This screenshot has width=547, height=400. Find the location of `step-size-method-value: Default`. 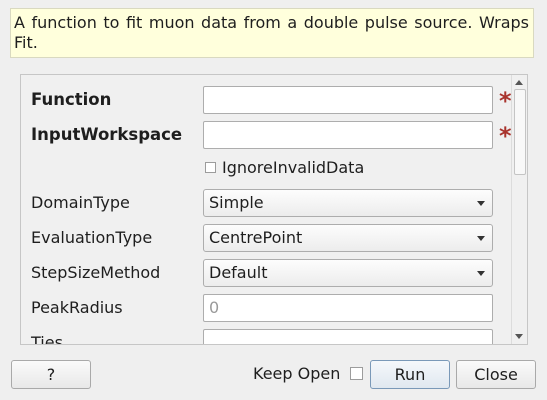

step-size-method-value: Default is located at coordinates (238, 272).